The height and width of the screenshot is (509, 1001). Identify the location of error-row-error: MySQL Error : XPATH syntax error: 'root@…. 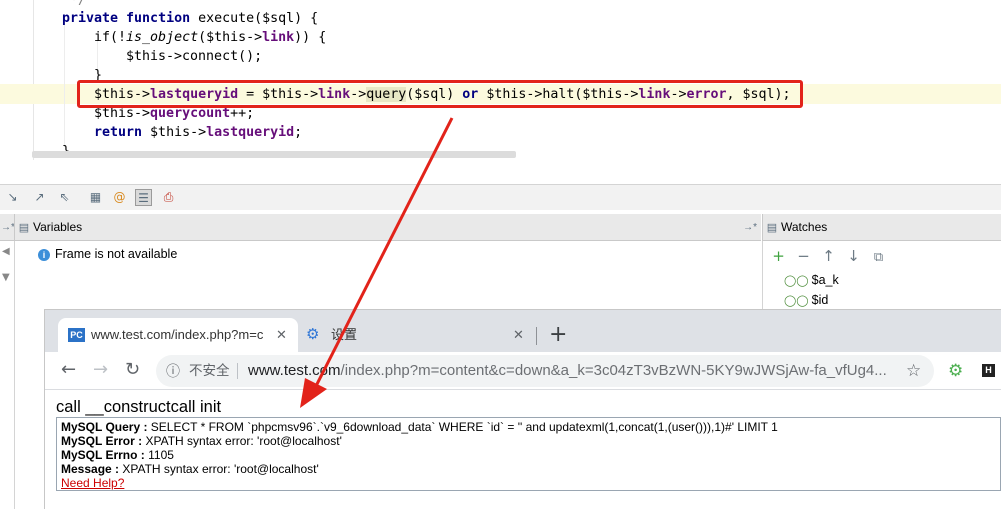
(201, 441).